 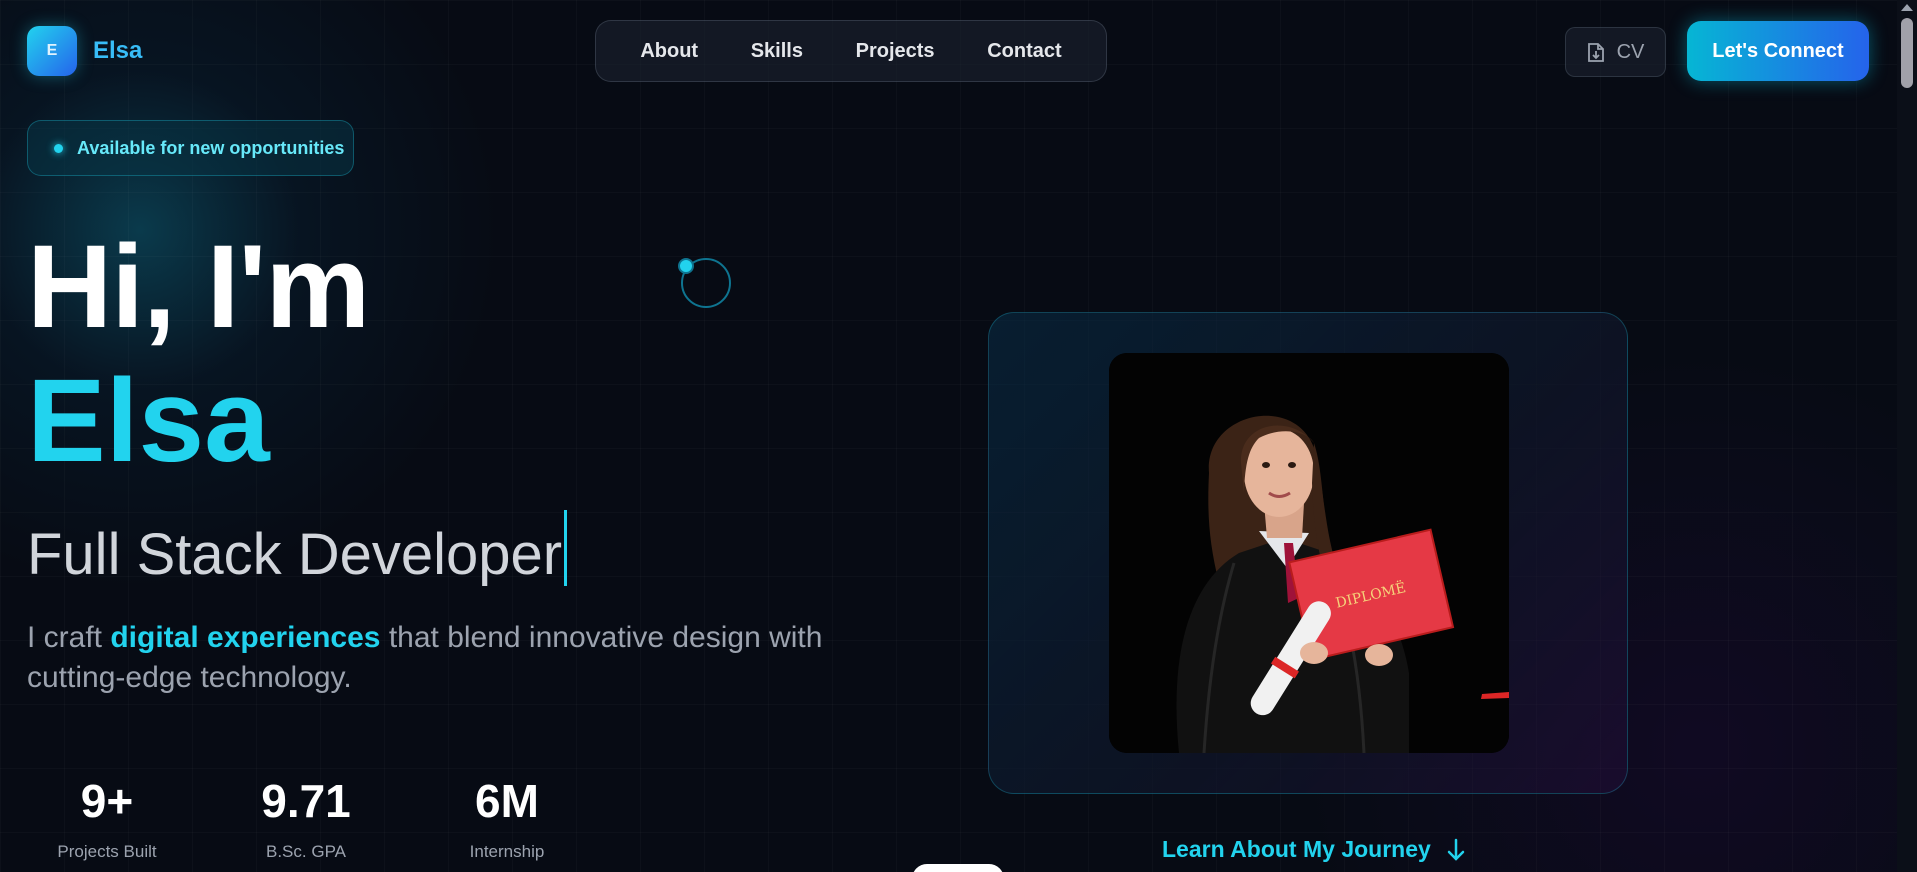 I want to click on file-download-icon, so click(x=1595, y=52).